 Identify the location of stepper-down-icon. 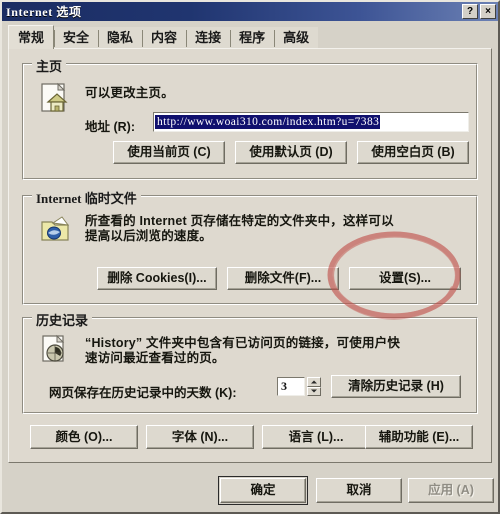
(314, 391).